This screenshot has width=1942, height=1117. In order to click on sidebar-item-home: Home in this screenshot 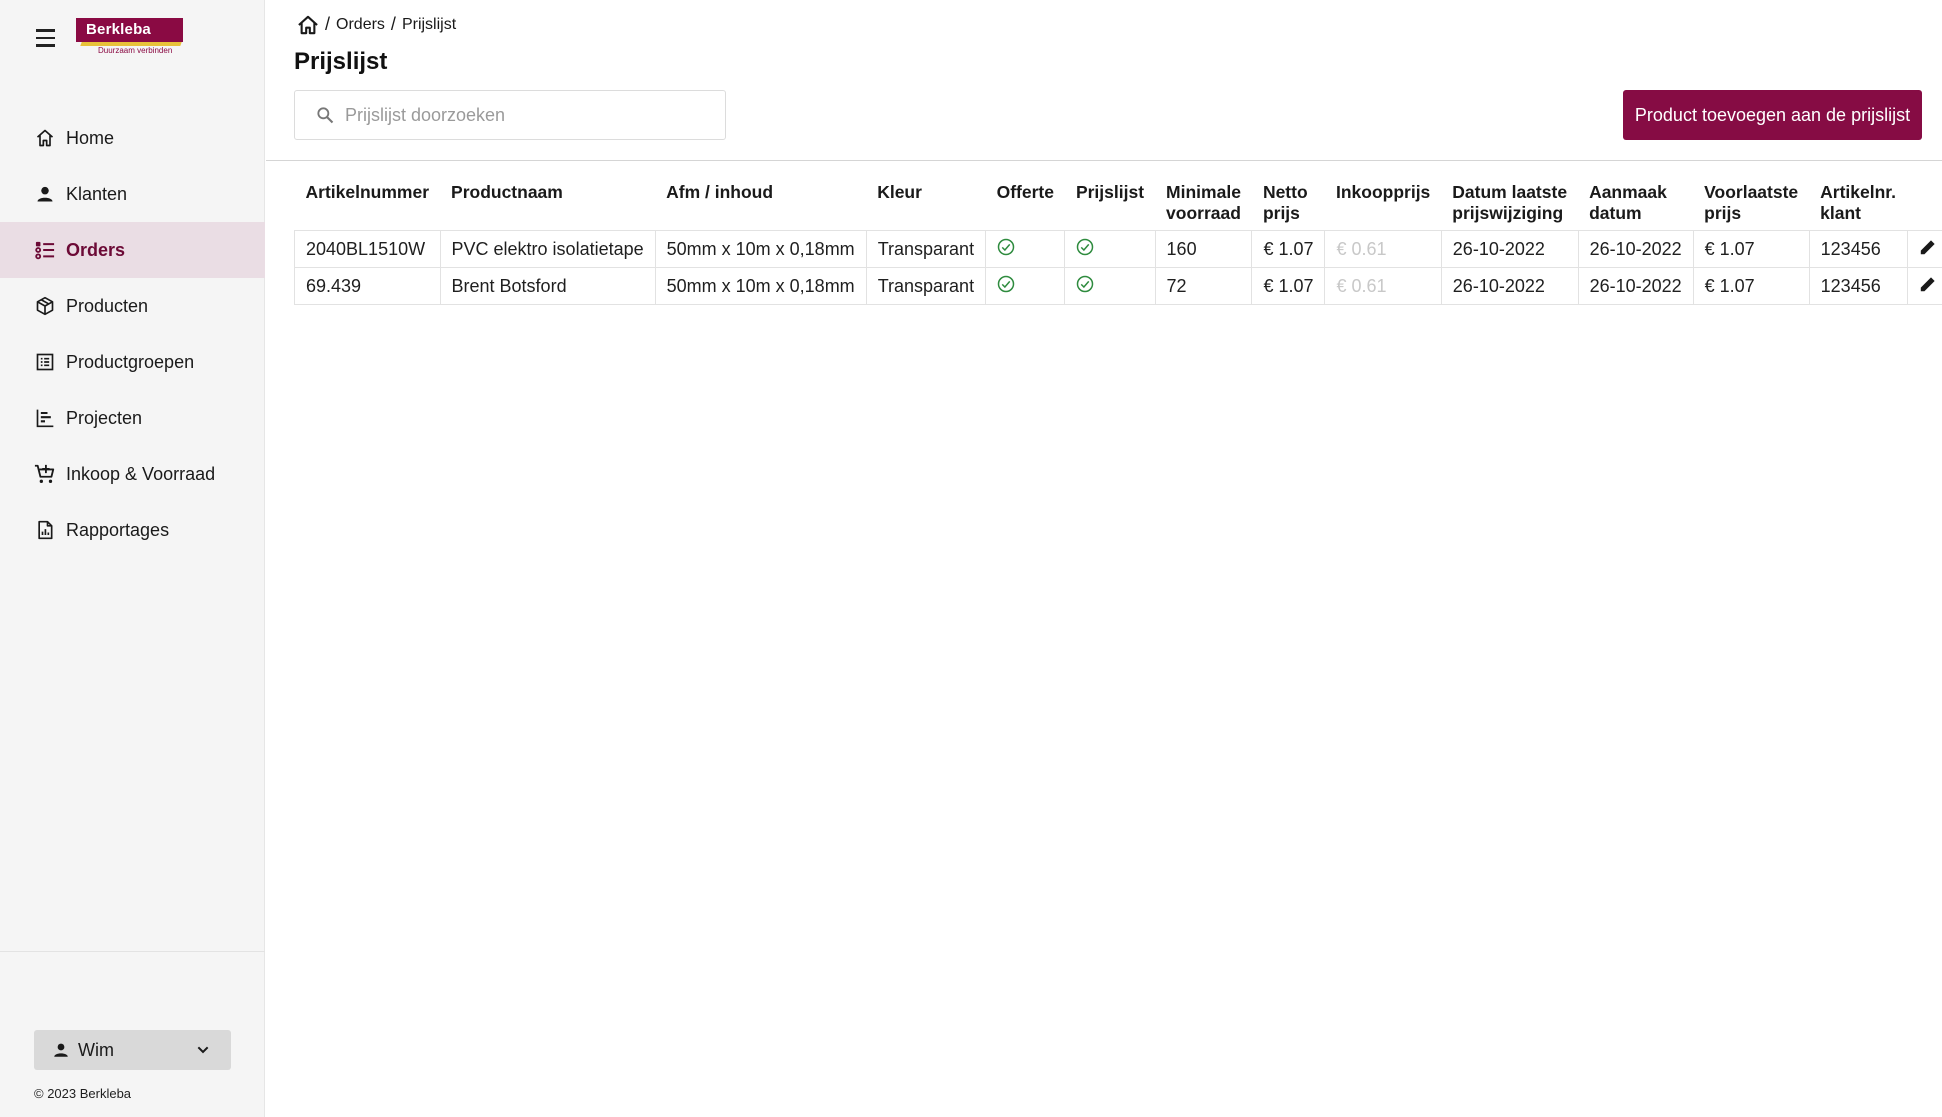, I will do `click(132, 138)`.